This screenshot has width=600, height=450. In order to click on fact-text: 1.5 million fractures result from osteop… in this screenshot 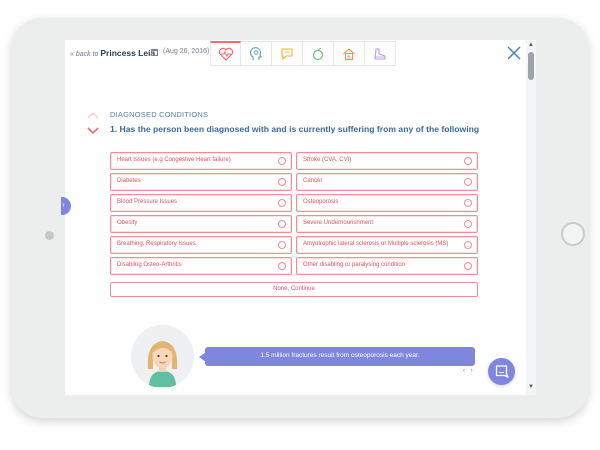, I will do `click(340, 355)`.